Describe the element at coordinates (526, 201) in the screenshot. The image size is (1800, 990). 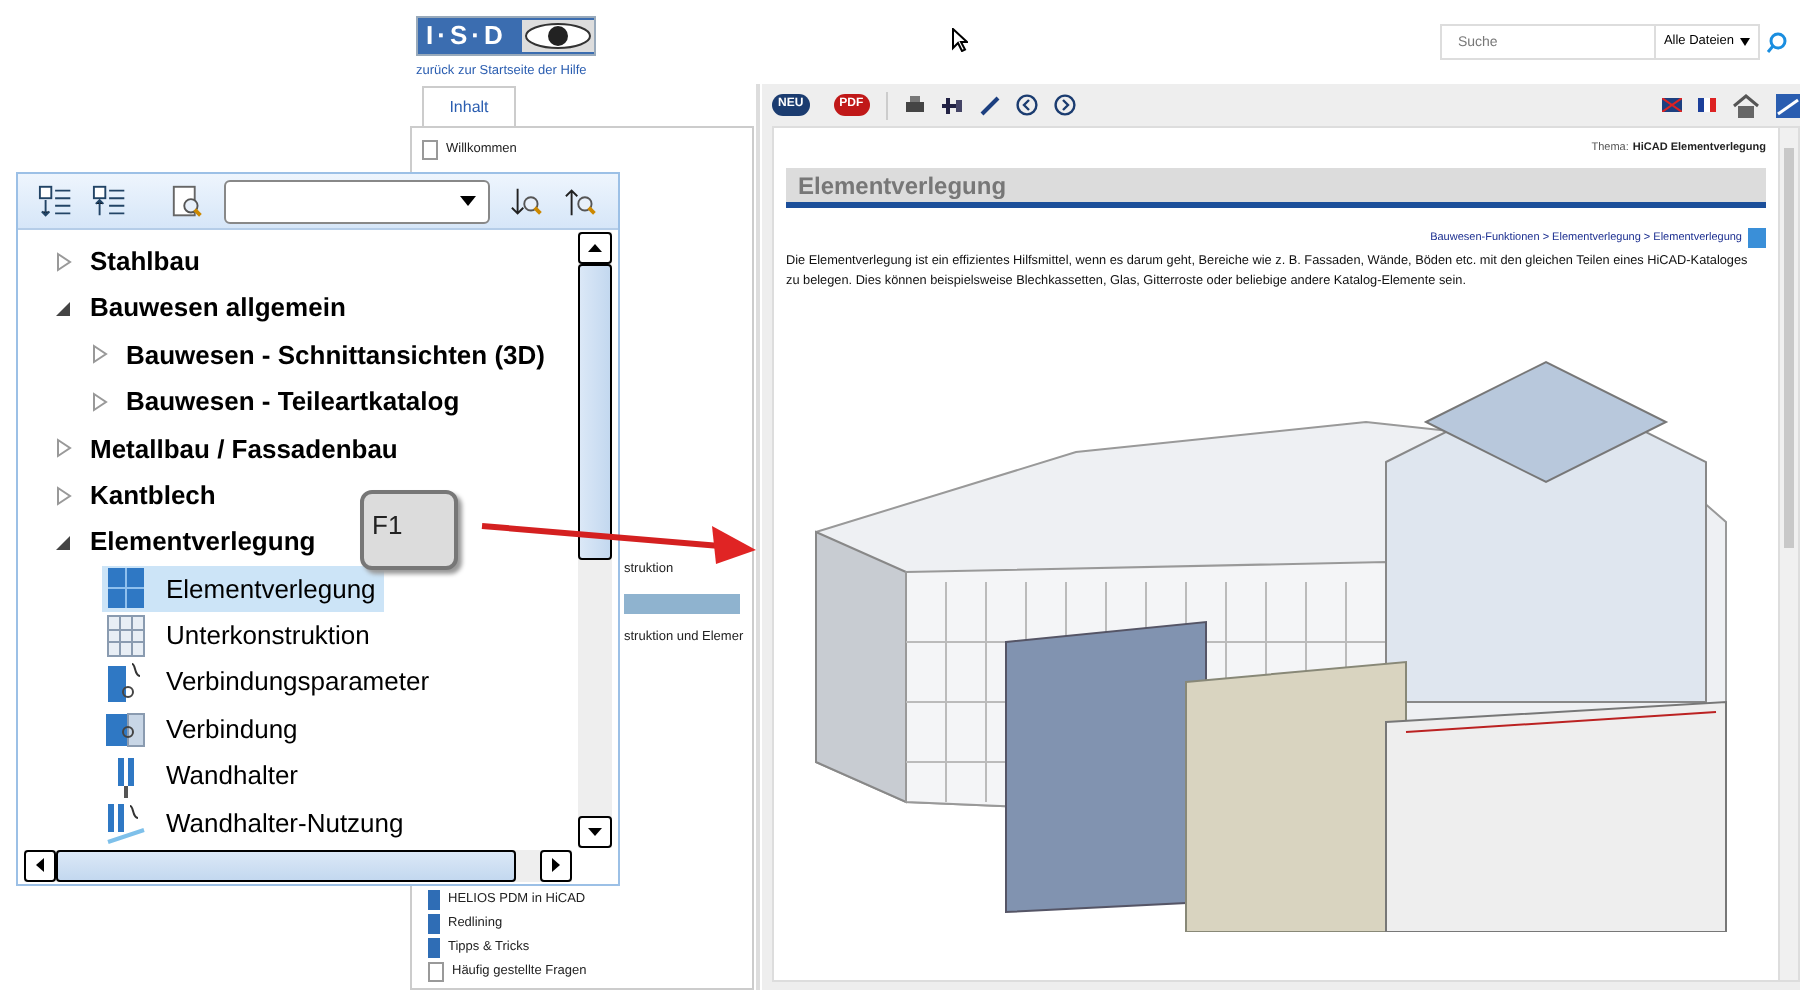
I see `find-down-icon` at that location.